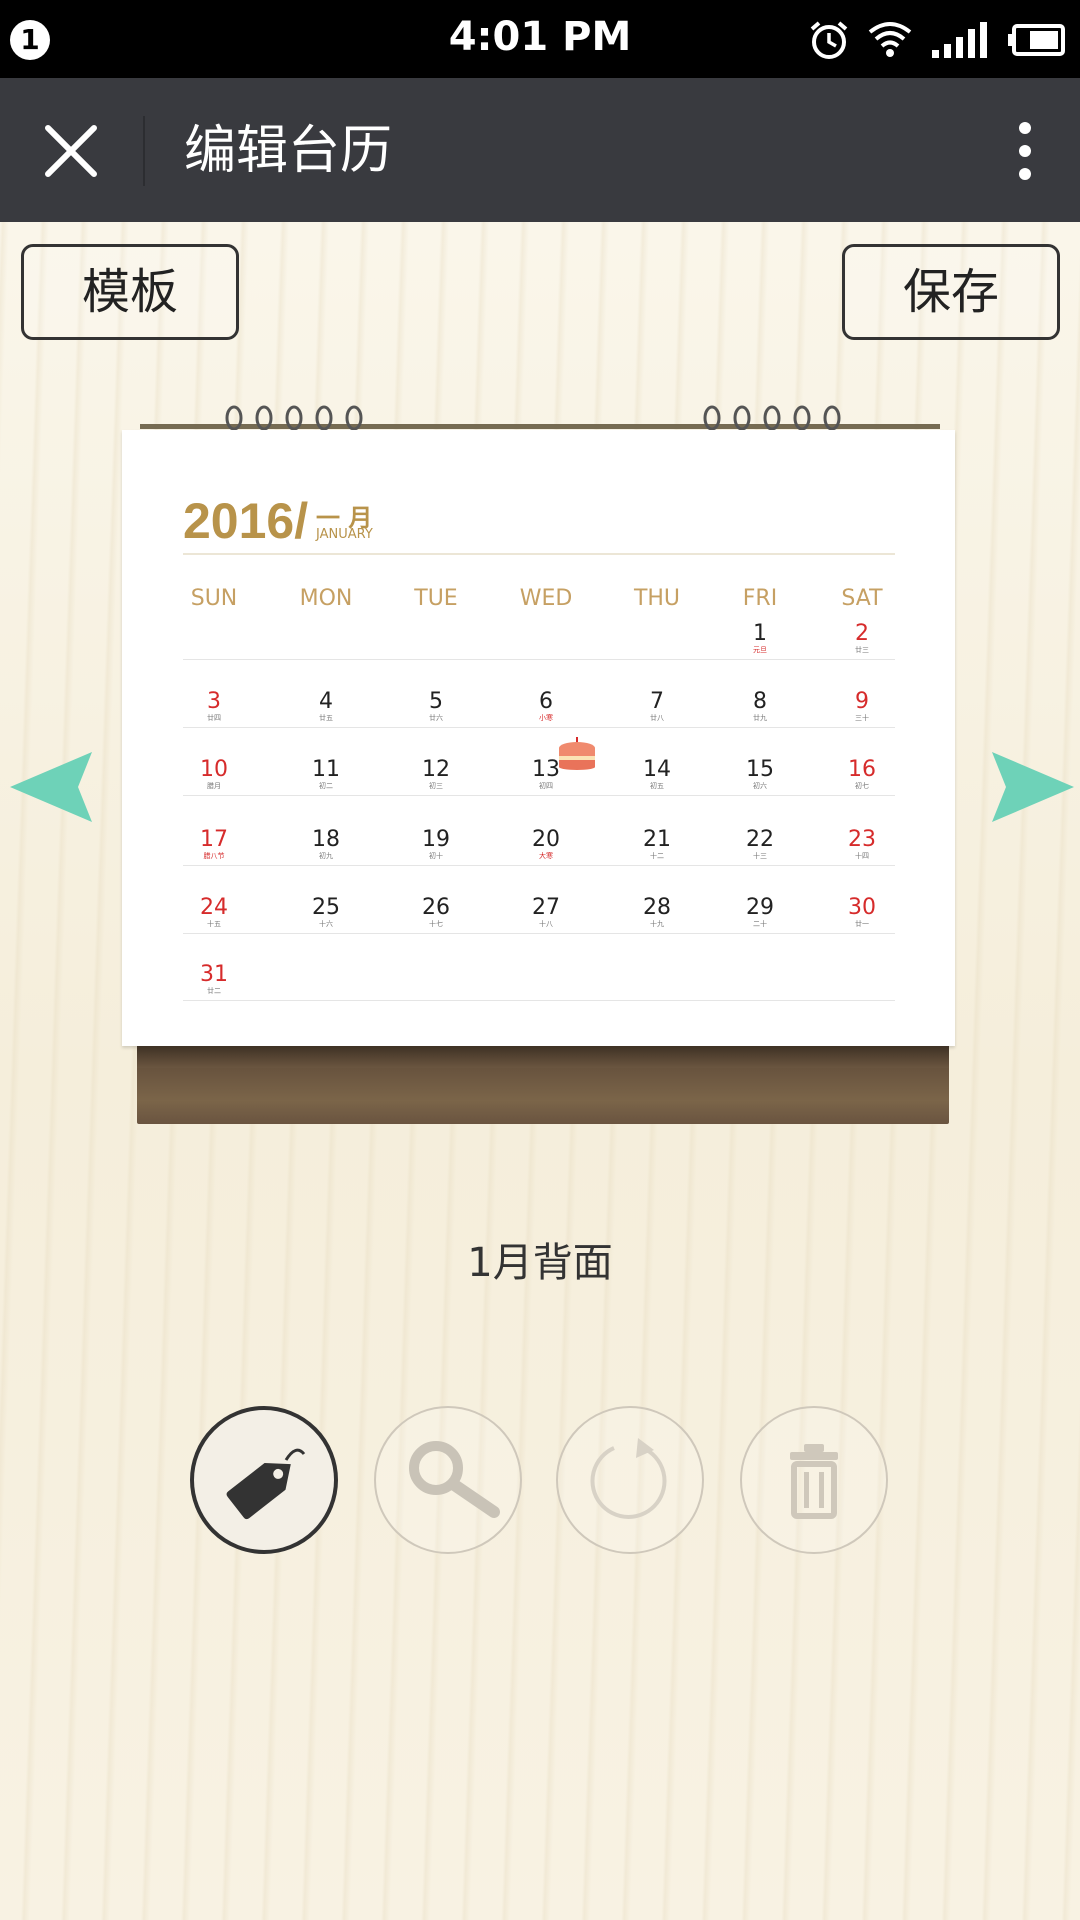 Image resolution: width=1080 pixels, height=1920 pixels. I want to click on save-button: 保存, so click(951, 292).